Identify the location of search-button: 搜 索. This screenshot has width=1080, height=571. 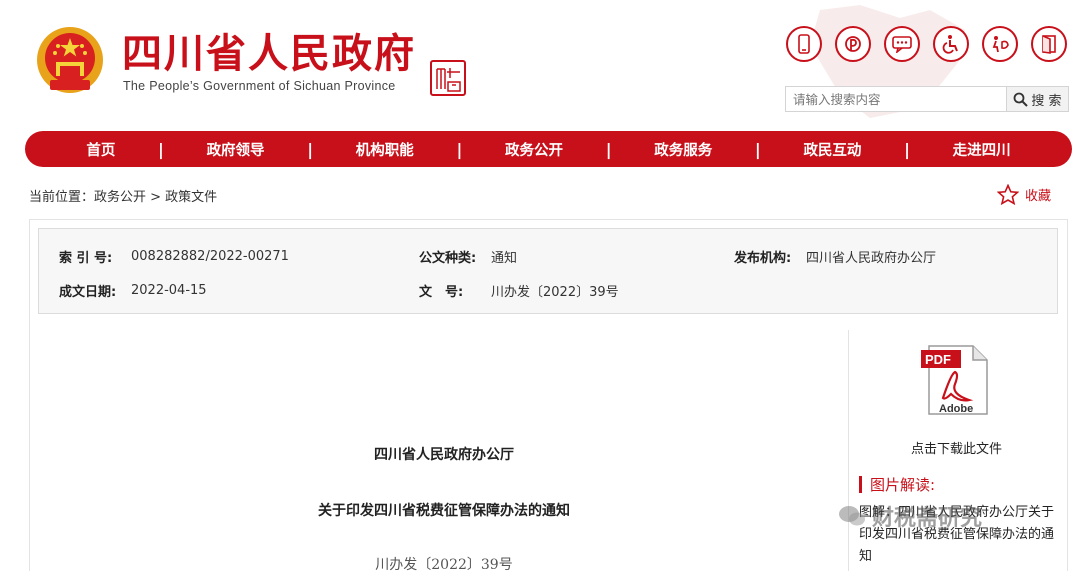
(1037, 99).